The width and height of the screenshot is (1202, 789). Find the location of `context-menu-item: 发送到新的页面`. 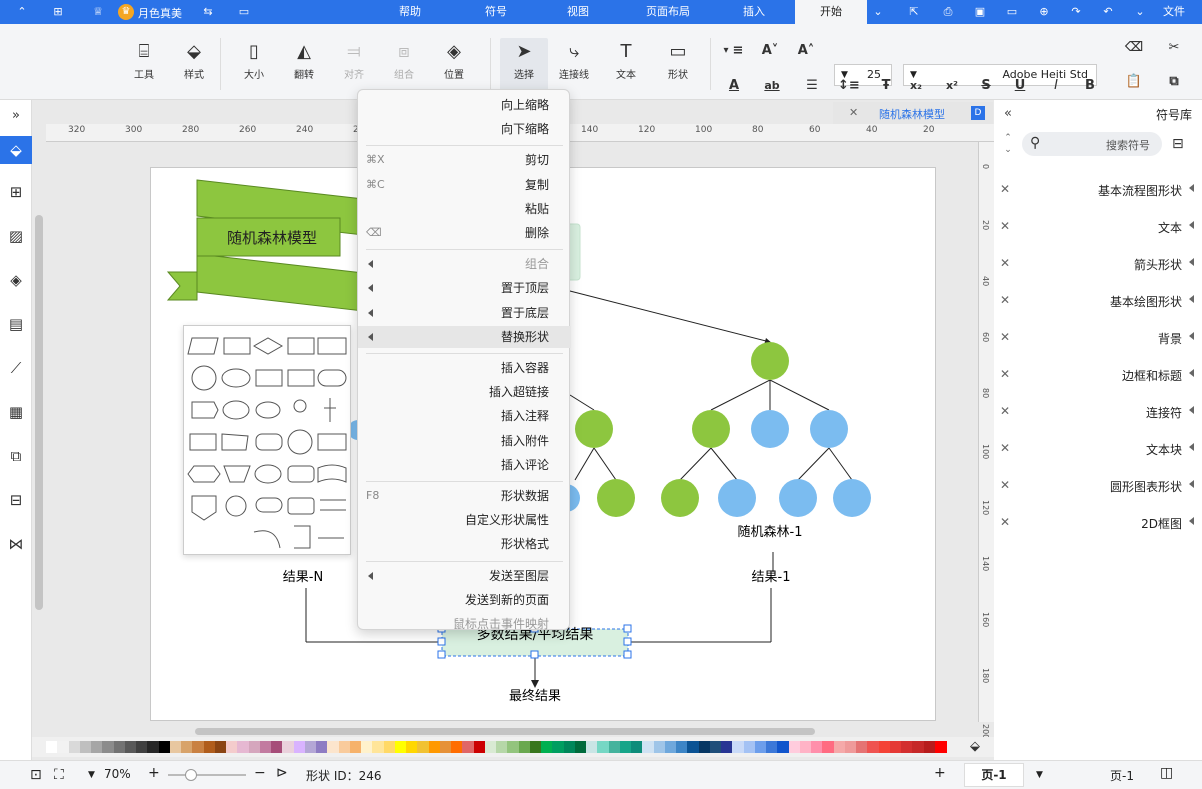

context-menu-item: 发送到新的页面 is located at coordinates (464, 600).